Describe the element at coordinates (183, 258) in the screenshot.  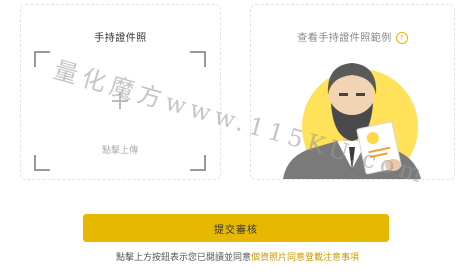
I see `consent-text: 點擊上方按鈕表示您已閱讀並同意` at that location.